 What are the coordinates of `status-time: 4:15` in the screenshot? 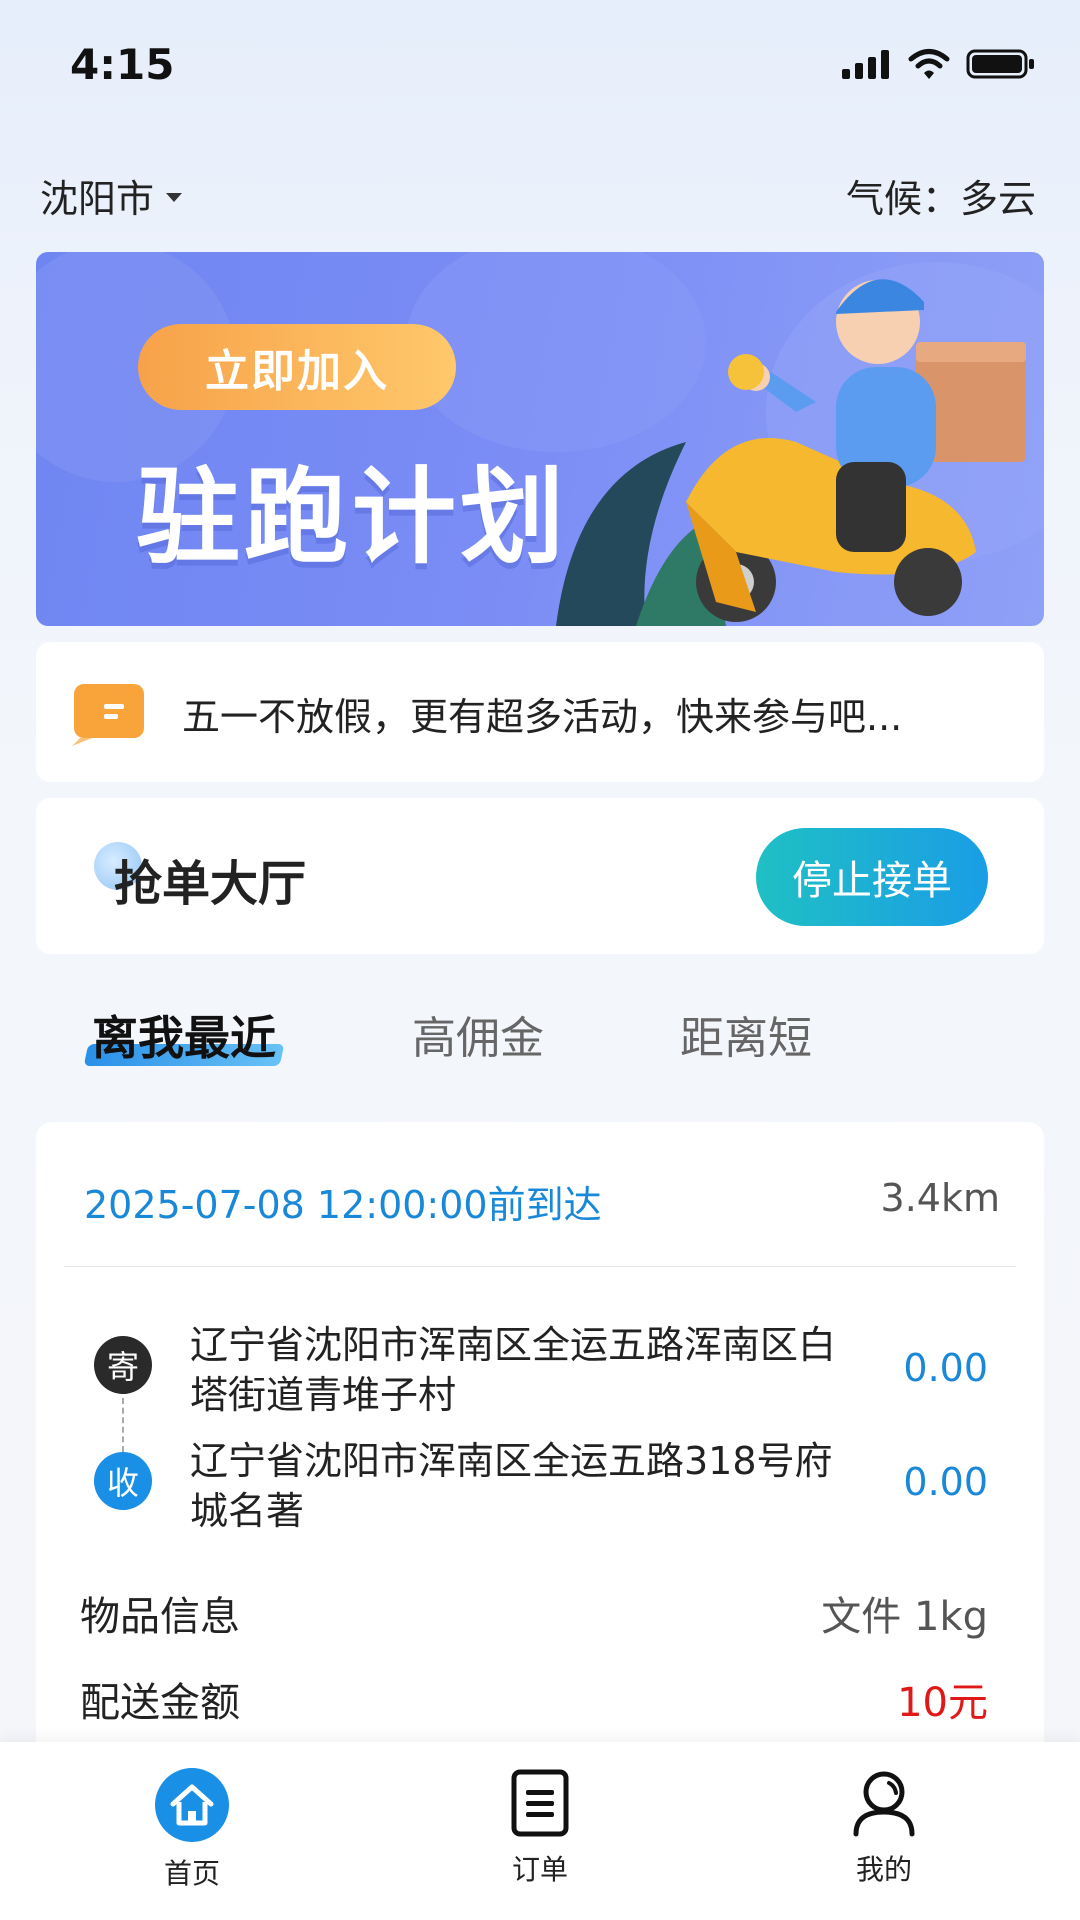 It's located at (122, 64).